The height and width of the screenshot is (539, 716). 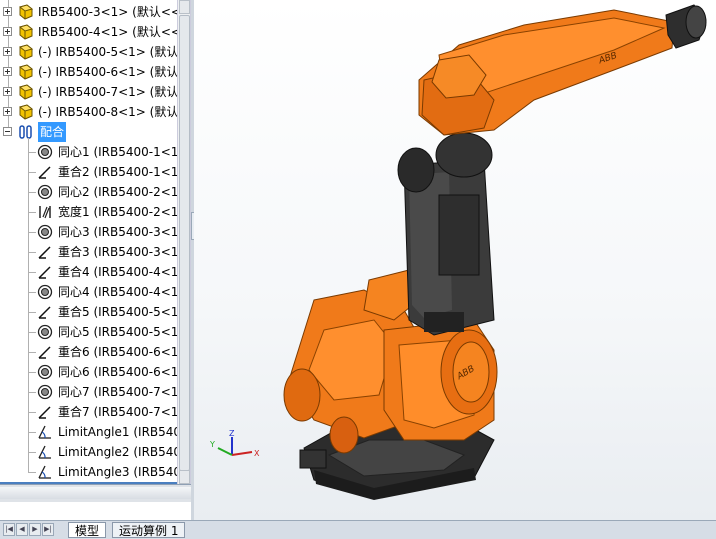 I want to click on tree-item-component: (-) IRB5400-7<1> (默认<<, so click(x=88, y=92).